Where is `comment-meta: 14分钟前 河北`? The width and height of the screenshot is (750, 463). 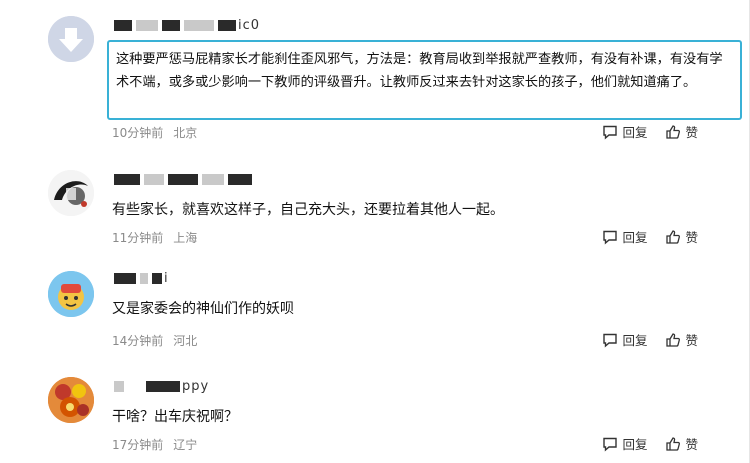 comment-meta: 14分钟前 河北 is located at coordinates (154, 340).